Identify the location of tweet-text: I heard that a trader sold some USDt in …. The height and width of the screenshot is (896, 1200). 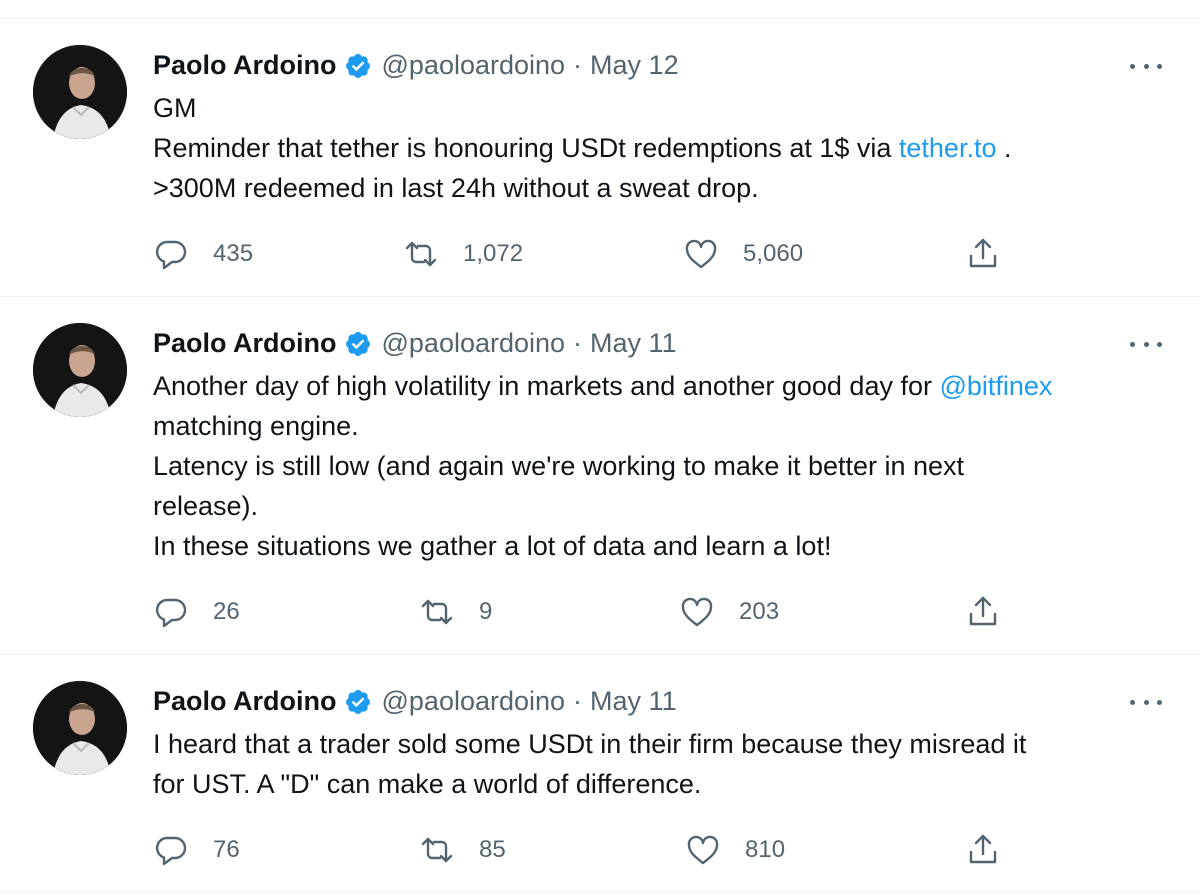
(663, 764).